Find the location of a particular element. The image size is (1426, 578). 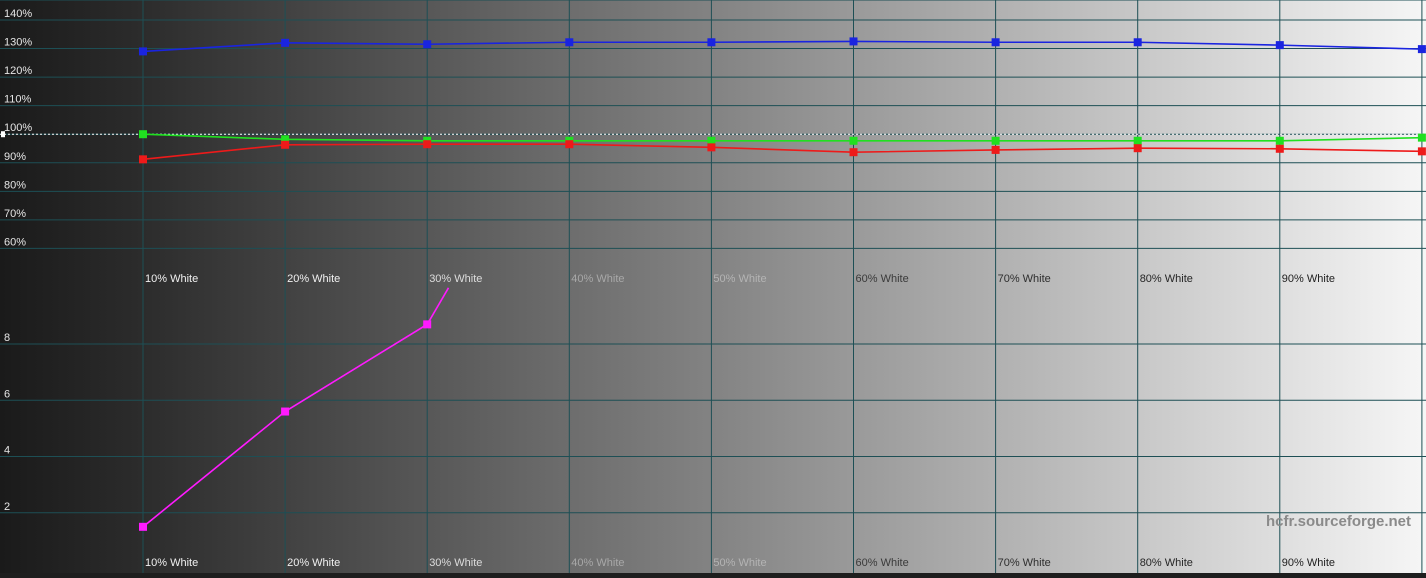

y-tick-label: 70% is located at coordinates (15, 214).